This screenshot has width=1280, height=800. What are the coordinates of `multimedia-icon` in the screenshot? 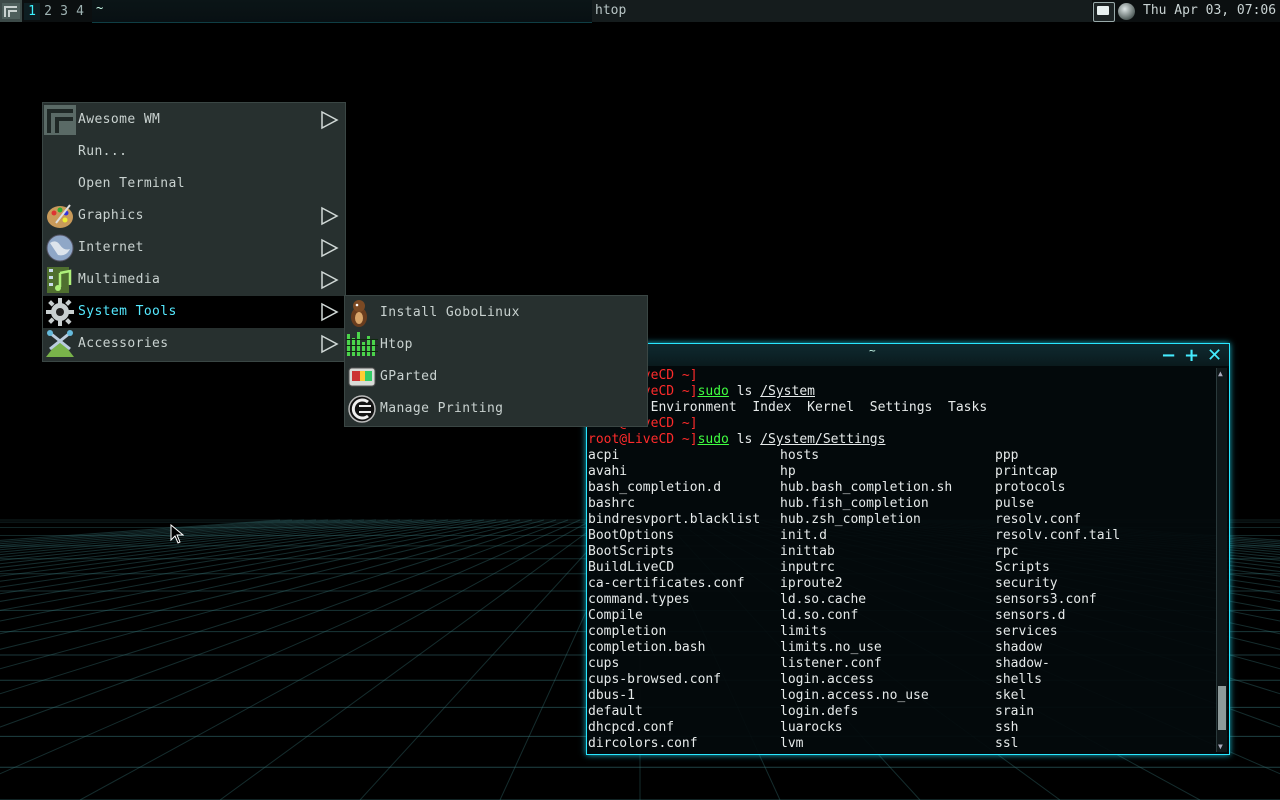 It's located at (60, 280).